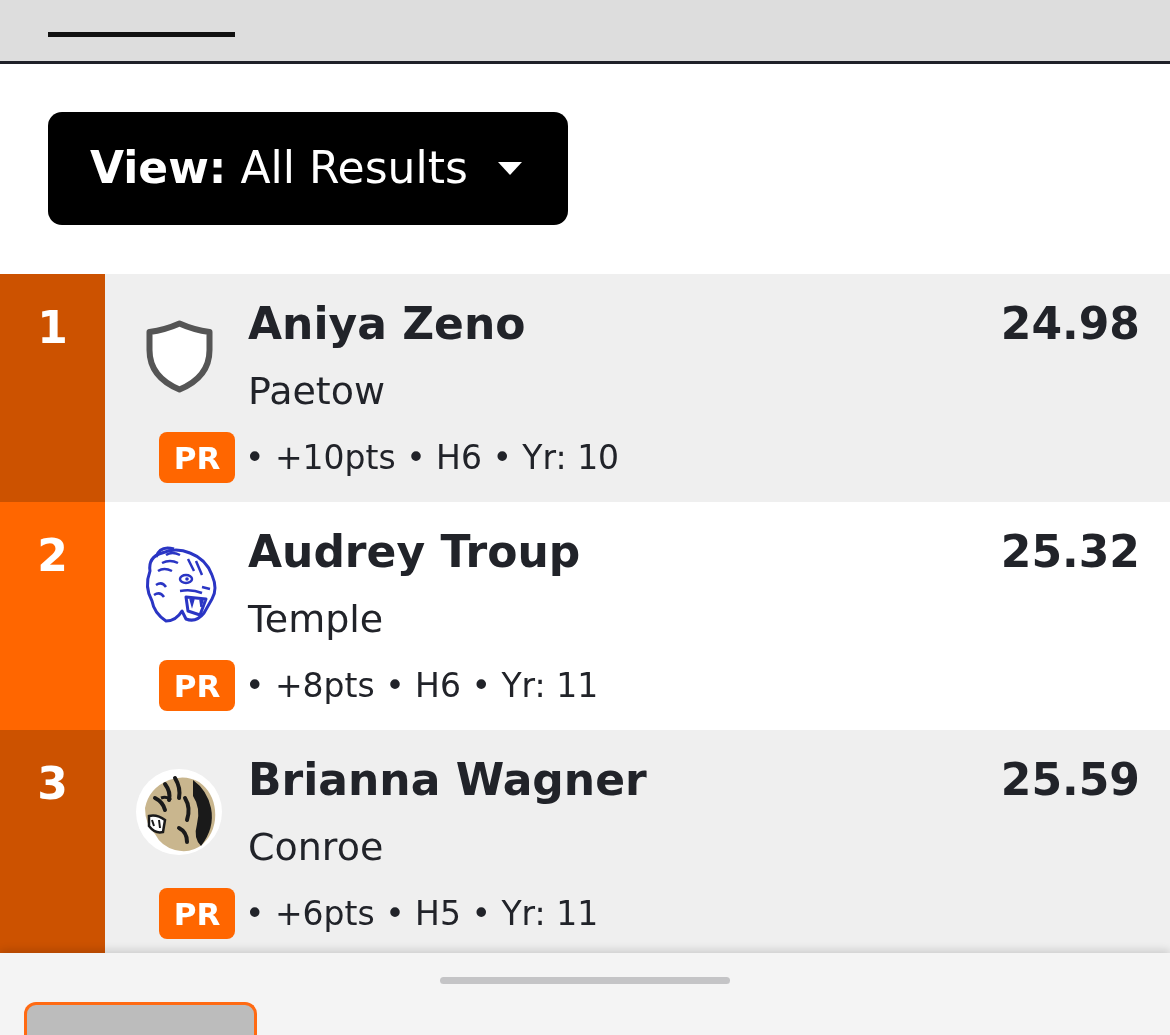 The image size is (1170, 1035). Describe the element at coordinates (1070, 552) in the screenshot. I see `result-time: 25.32` at that location.